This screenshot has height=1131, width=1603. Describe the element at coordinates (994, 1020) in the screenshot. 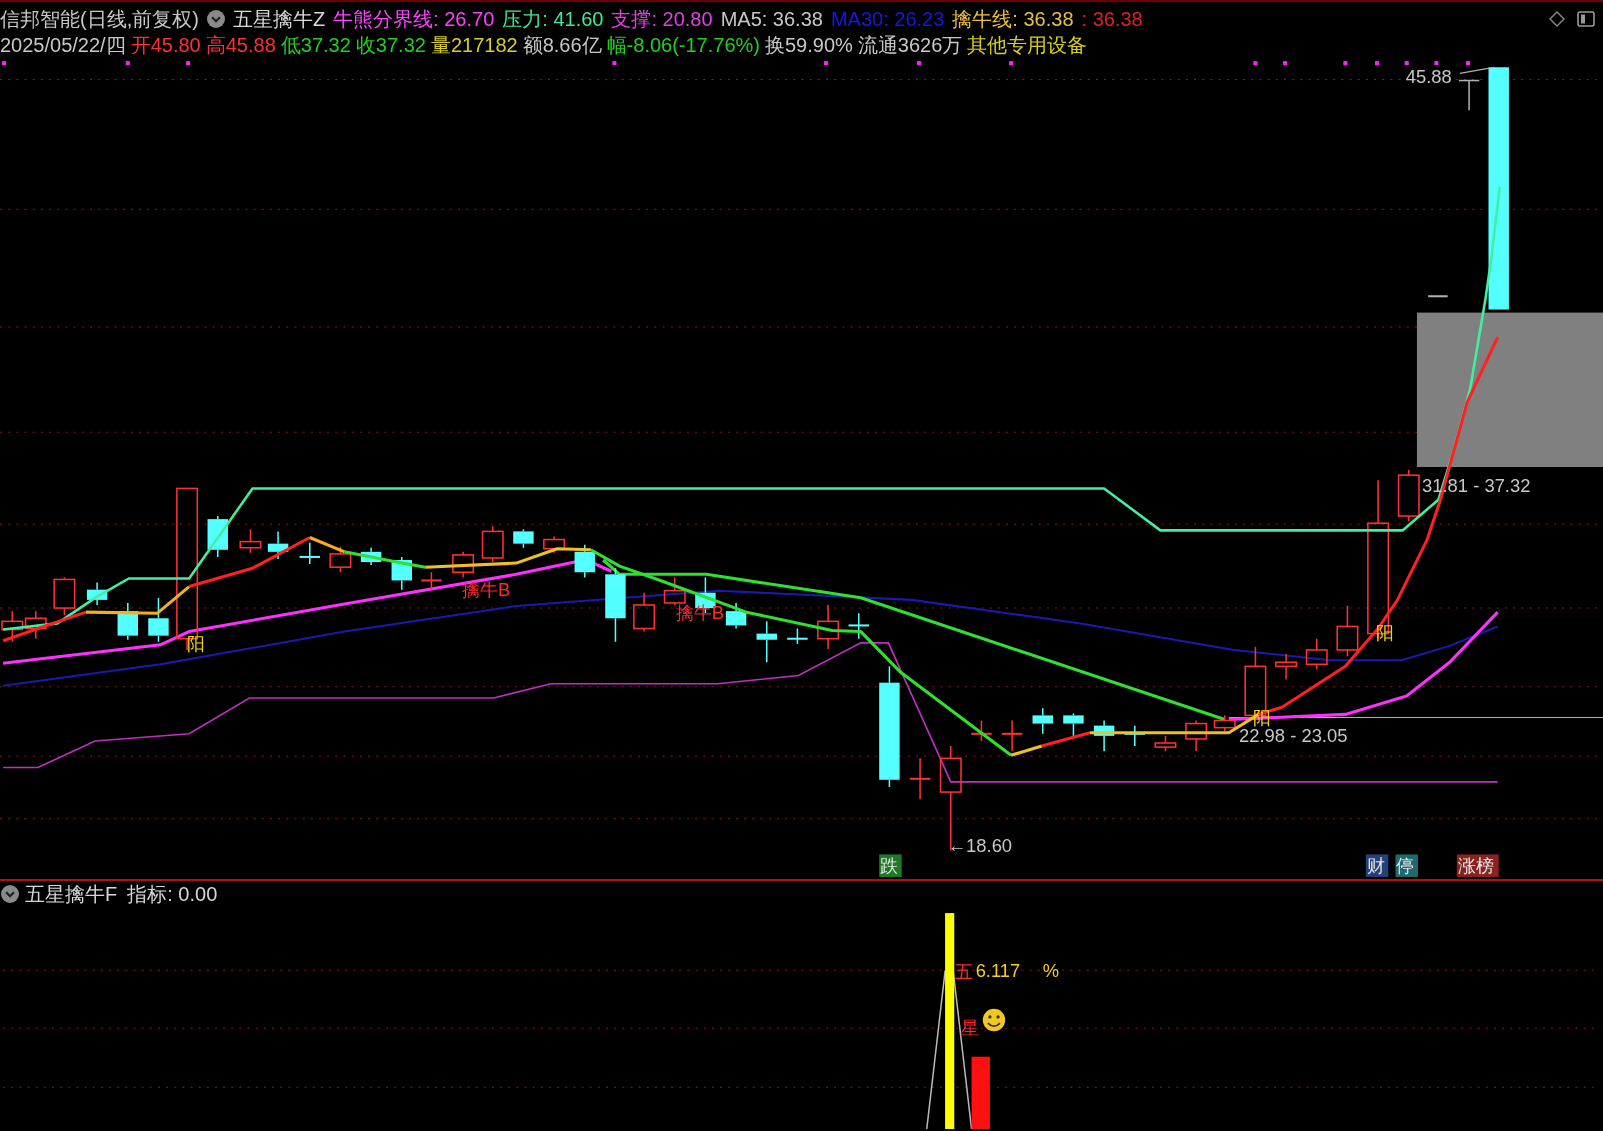

I see `smiley-icon` at that location.